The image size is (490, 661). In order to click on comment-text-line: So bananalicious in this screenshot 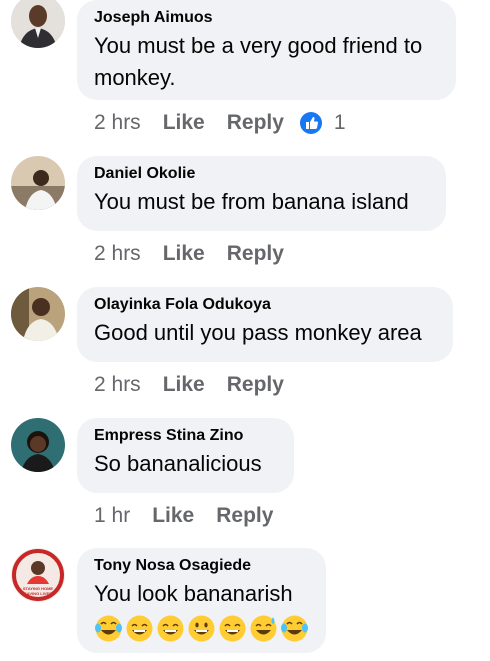, I will do `click(178, 463)`.